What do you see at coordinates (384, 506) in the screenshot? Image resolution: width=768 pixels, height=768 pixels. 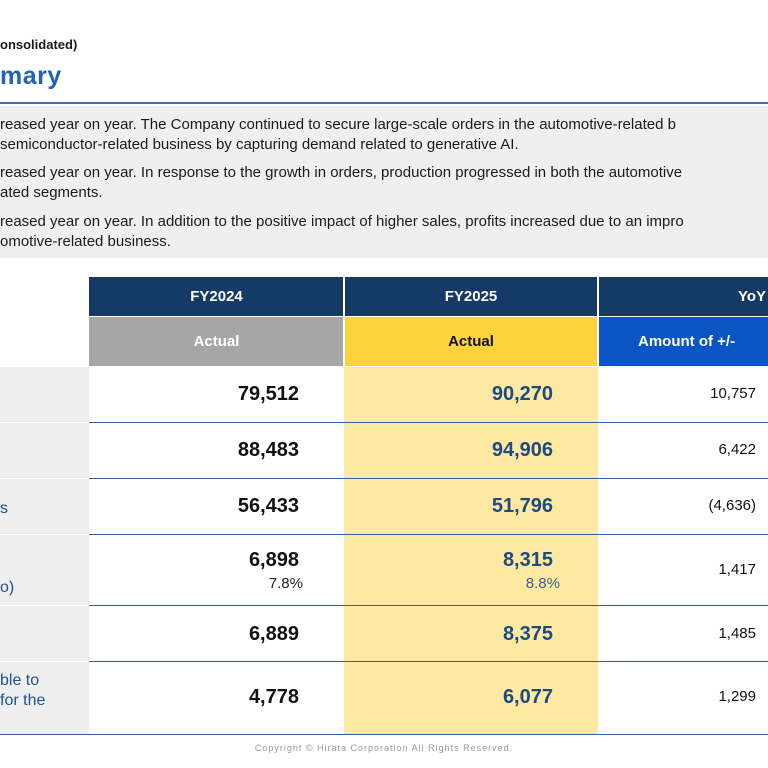 I see `table-row: s 56,433 51,796 (4,636)` at bounding box center [384, 506].